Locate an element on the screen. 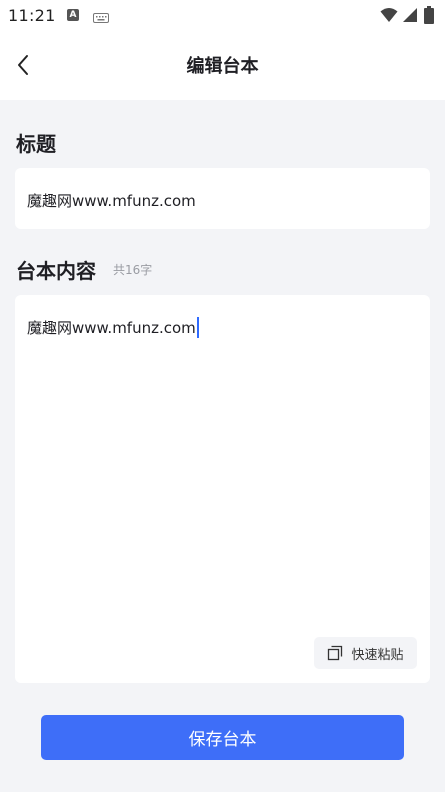 The height and width of the screenshot is (792, 445). content-text-value: 魔趣网www.mfunz.com is located at coordinates (111, 328).